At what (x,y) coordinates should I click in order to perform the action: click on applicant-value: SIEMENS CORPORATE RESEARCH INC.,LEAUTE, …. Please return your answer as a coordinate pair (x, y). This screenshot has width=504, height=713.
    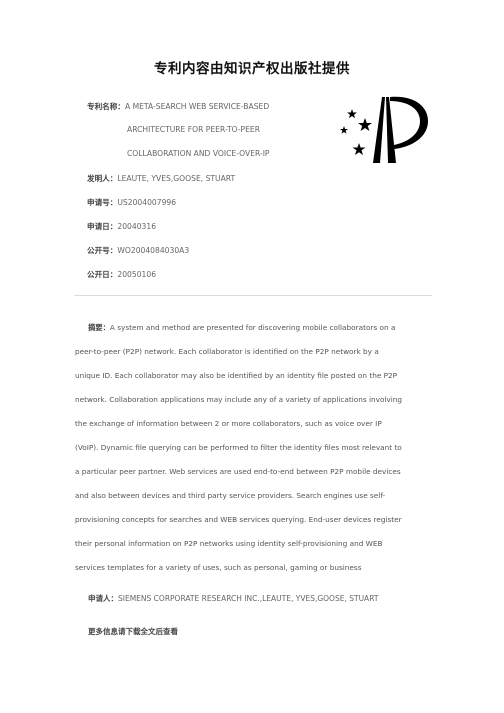
    Looking at the image, I should click on (248, 598).